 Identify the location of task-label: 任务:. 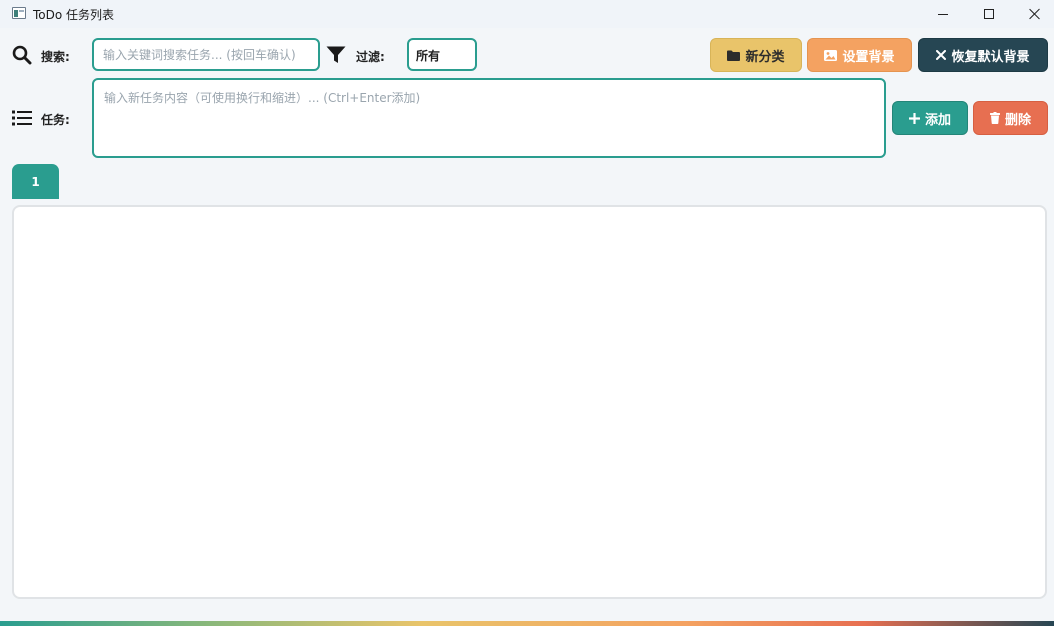
(55, 120).